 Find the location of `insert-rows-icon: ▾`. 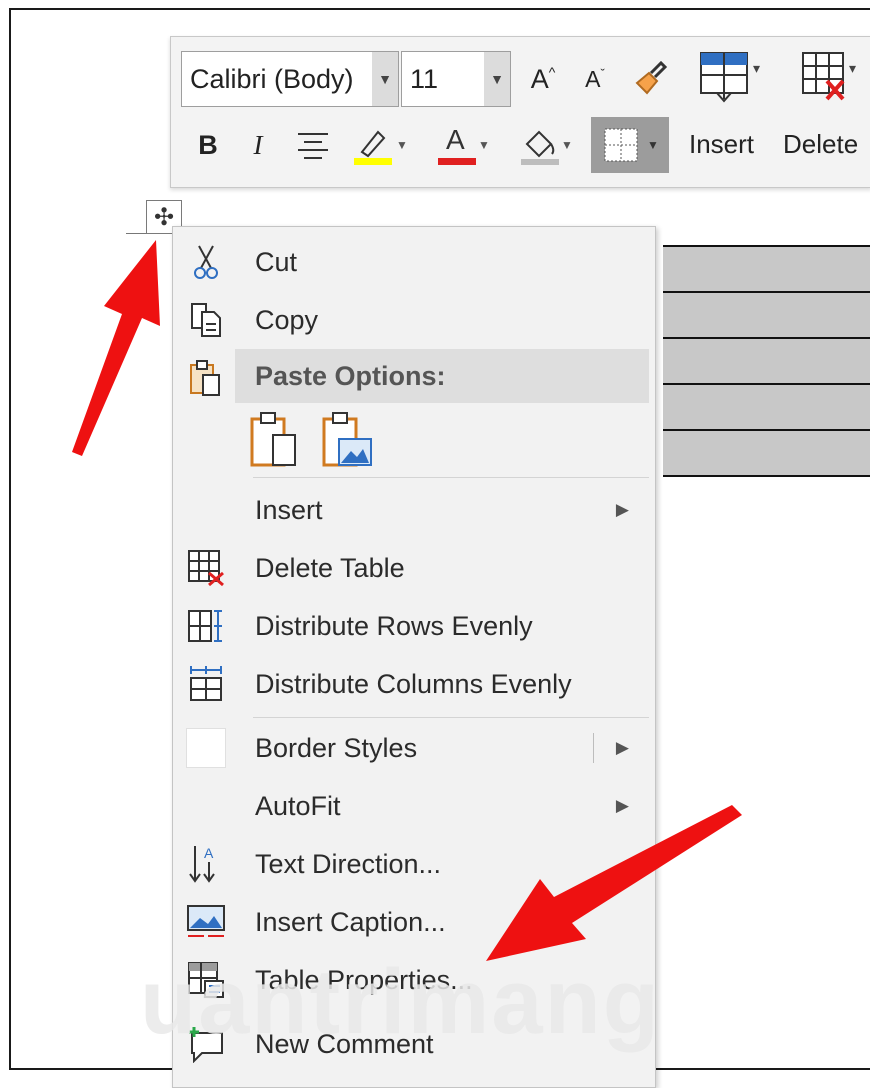

insert-rows-icon: ▾ is located at coordinates (730, 77).